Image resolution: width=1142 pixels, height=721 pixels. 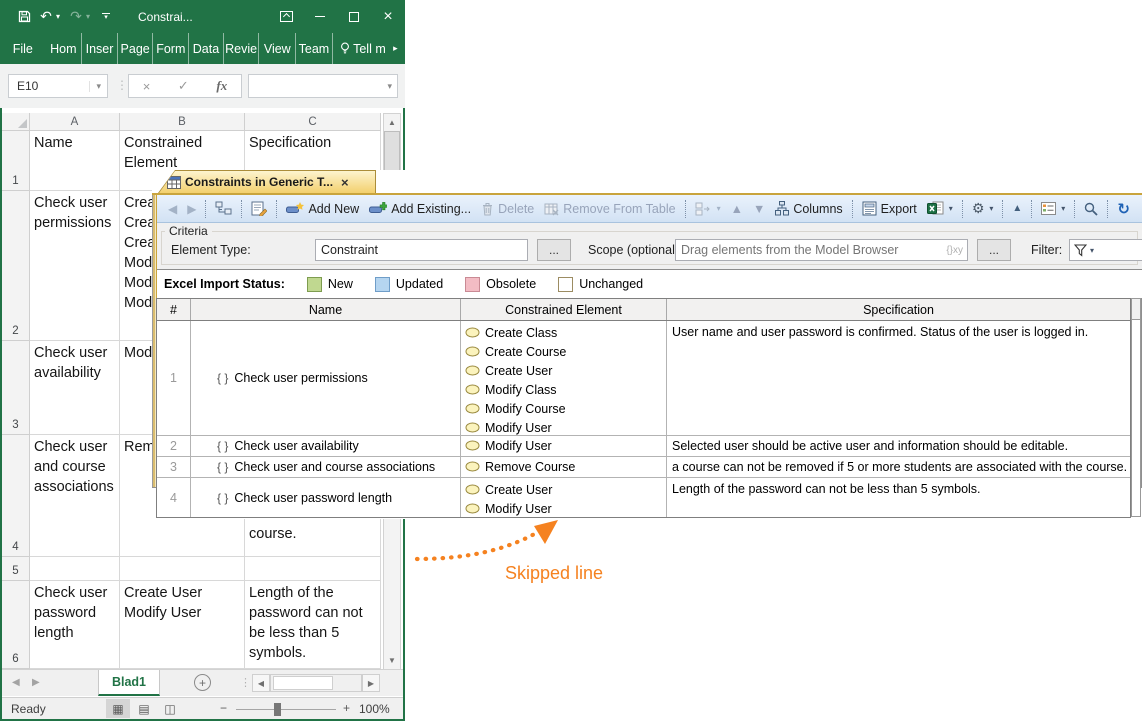 What do you see at coordinates (174, 446) in the screenshot?
I see `row-2-number: 2` at bounding box center [174, 446].